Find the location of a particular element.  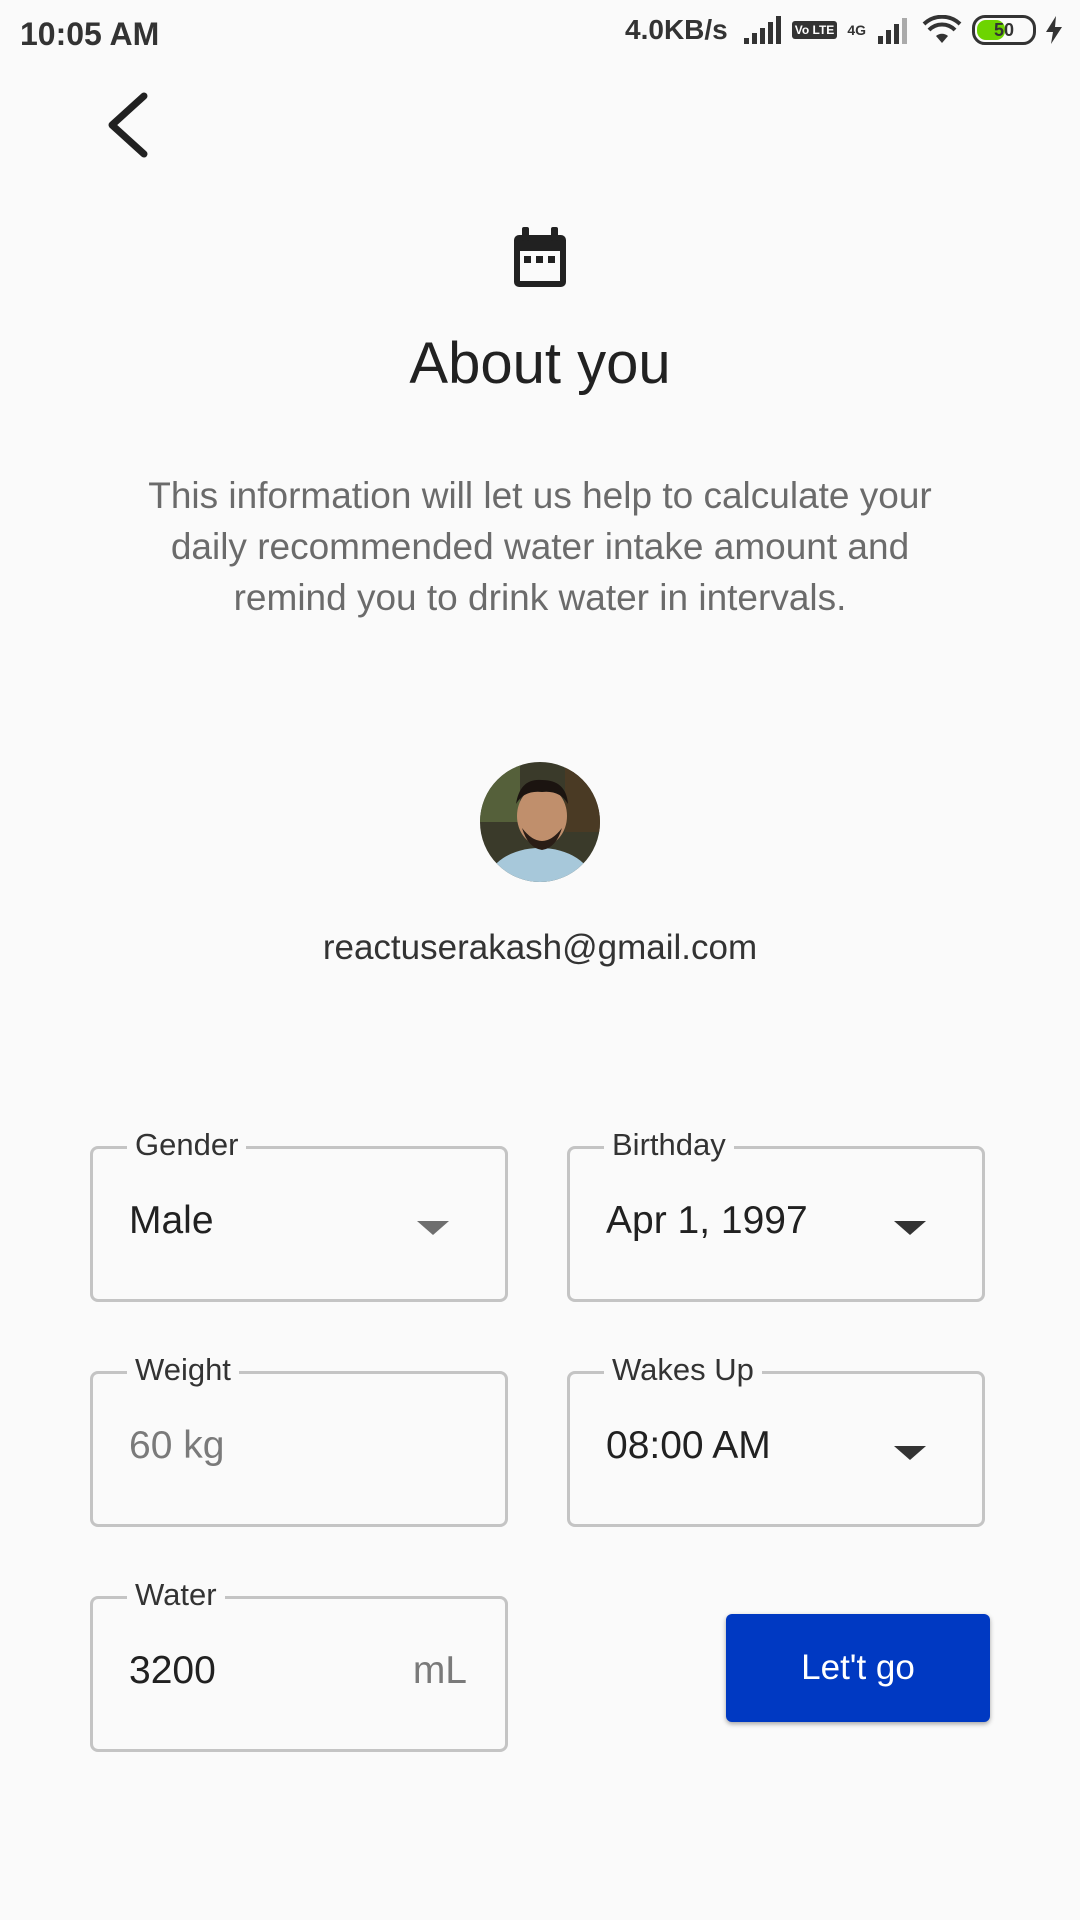

weight-field: Weight 60 kg is located at coordinates (299, 1437).